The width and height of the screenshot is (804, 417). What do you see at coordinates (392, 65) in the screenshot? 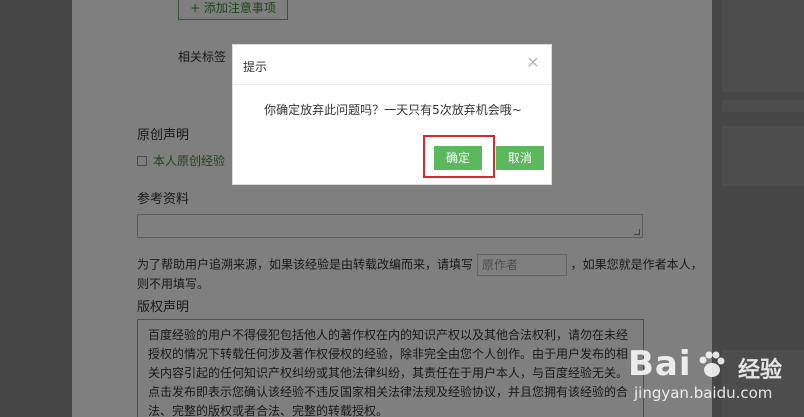
I see `dialog-header: 提示 ✕` at bounding box center [392, 65].